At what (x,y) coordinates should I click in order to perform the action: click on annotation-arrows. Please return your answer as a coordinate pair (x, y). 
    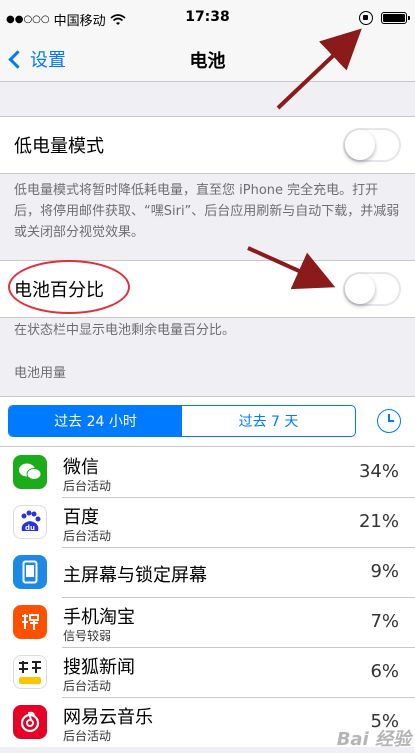
    Looking at the image, I should click on (304, 159).